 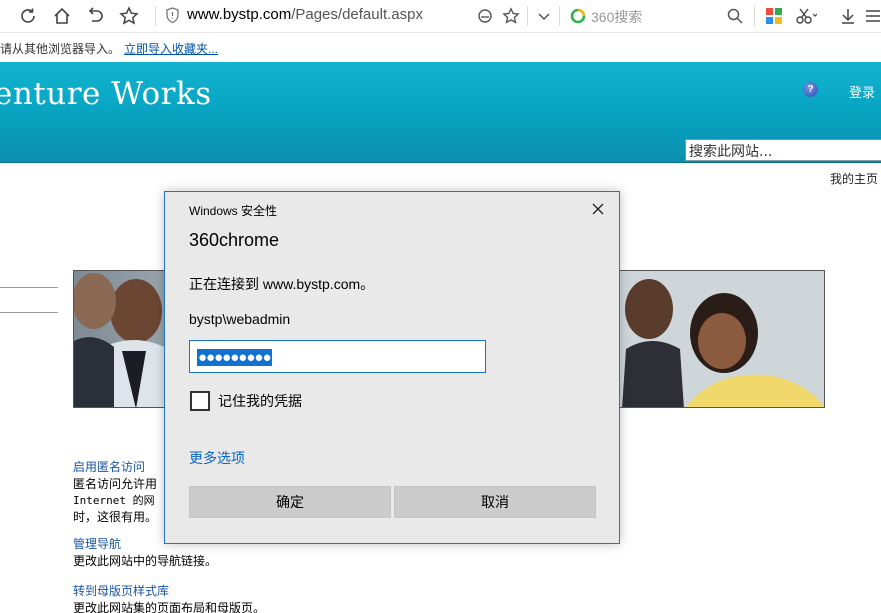 What do you see at coordinates (774, 16) in the screenshot?
I see `apps-icon` at bounding box center [774, 16].